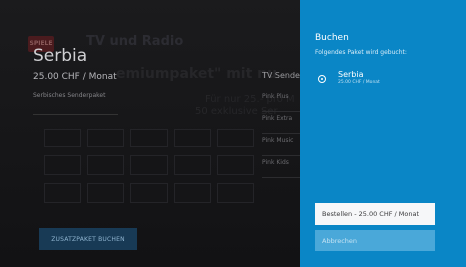  I want to click on order-button: Bestellen - 25.00 CHF / Monat, so click(375, 214).